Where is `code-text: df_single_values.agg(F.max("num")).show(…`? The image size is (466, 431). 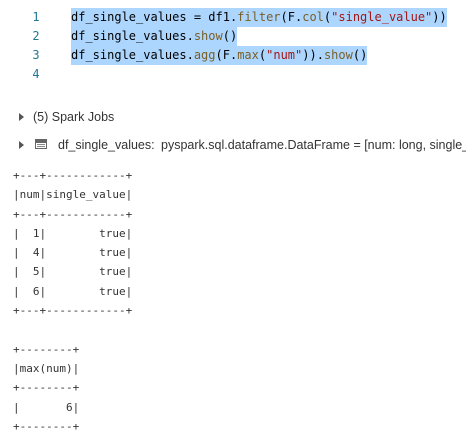 code-text: df_single_values.agg(F.max("num")).show(… is located at coordinates (219, 55).